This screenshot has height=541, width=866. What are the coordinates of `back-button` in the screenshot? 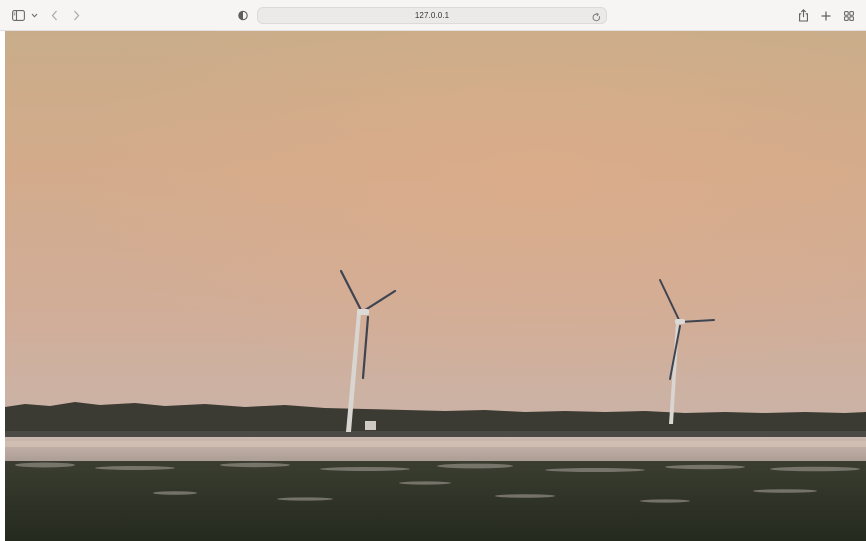 It's located at (54, 15).